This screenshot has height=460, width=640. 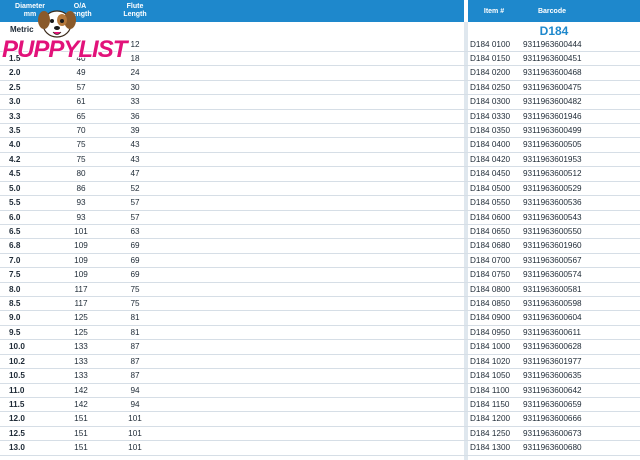 I want to click on oa-length-cell: 117, so click(x=81, y=304).